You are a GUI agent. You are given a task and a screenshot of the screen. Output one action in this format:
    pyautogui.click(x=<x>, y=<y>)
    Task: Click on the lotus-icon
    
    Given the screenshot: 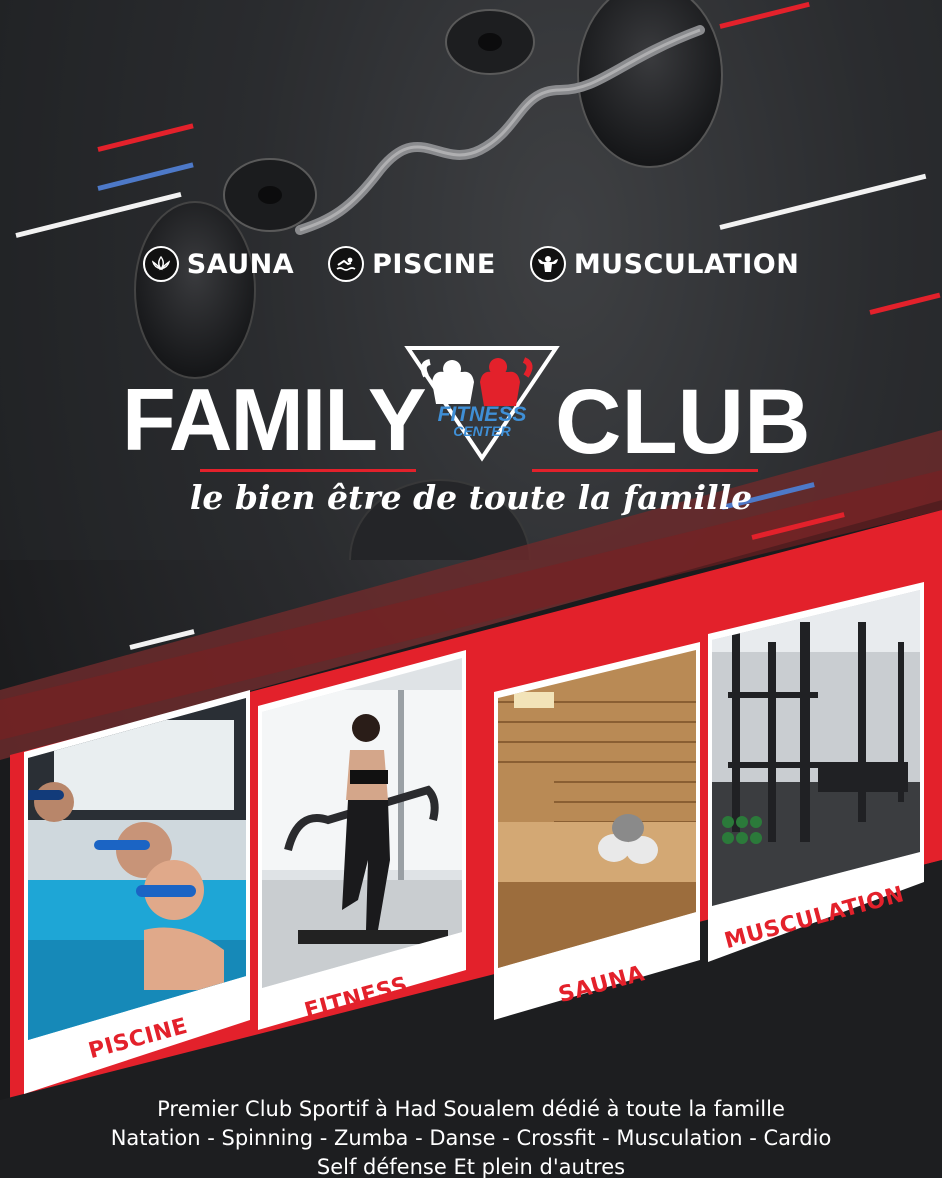 What is the action you would take?
    pyautogui.click(x=160, y=264)
    